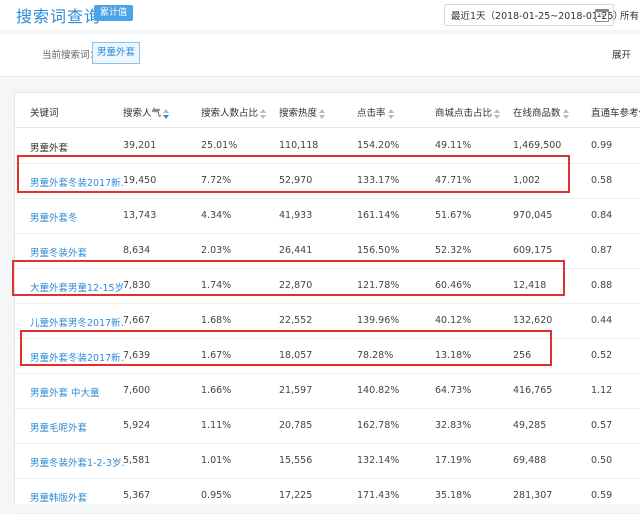  I want to click on col-keyword: 关键词, so click(44, 113).